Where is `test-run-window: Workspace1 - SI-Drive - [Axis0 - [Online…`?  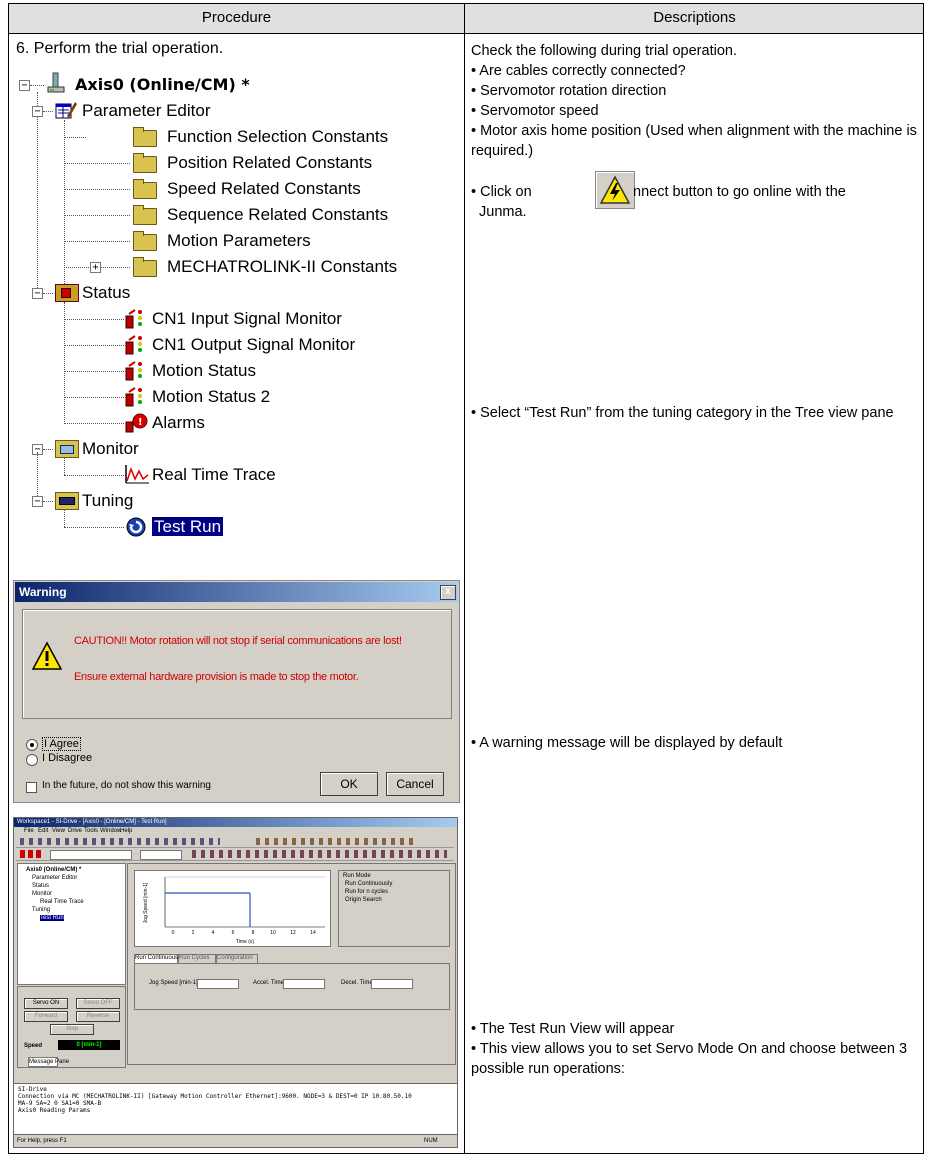
test-run-window: Workspace1 - SI-Drive - [Axis0 - [Online… is located at coordinates (235, 950).